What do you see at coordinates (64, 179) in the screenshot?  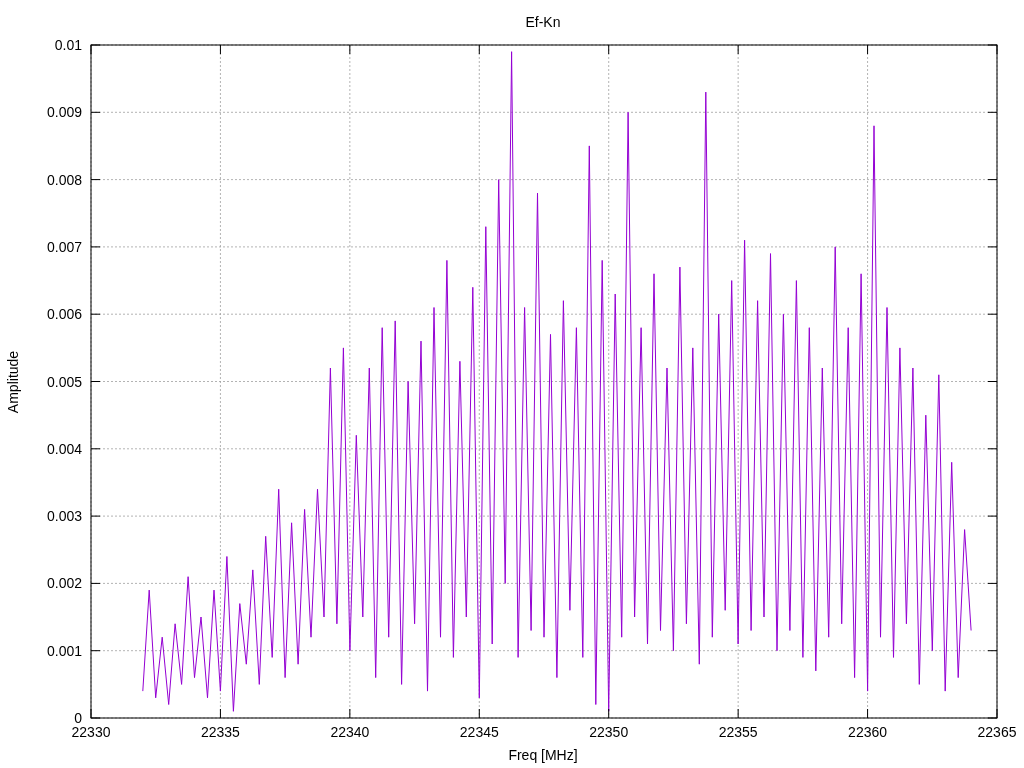 I see `tick-label: 0.008` at bounding box center [64, 179].